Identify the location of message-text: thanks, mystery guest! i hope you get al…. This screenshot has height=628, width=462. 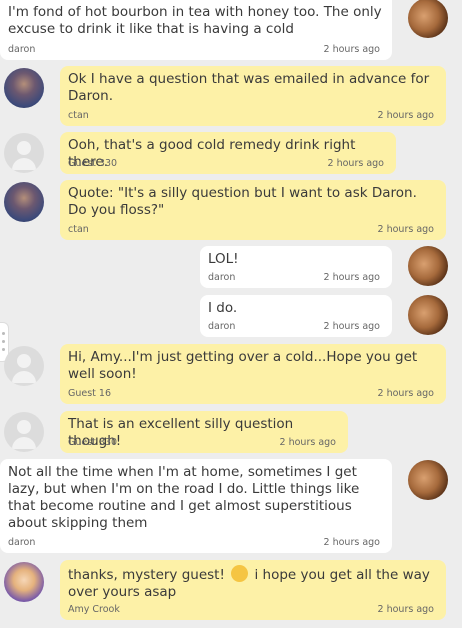
(253, 583).